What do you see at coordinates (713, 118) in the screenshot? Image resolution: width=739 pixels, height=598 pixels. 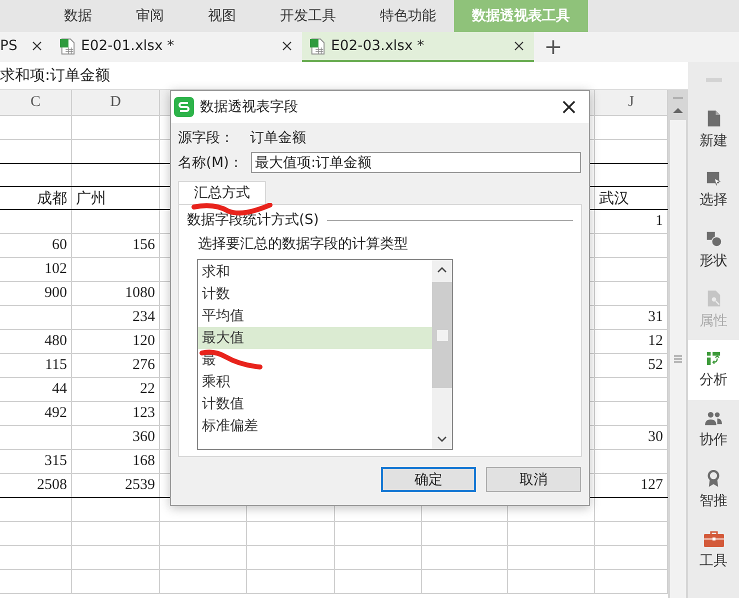 I see `document-icon` at bounding box center [713, 118].